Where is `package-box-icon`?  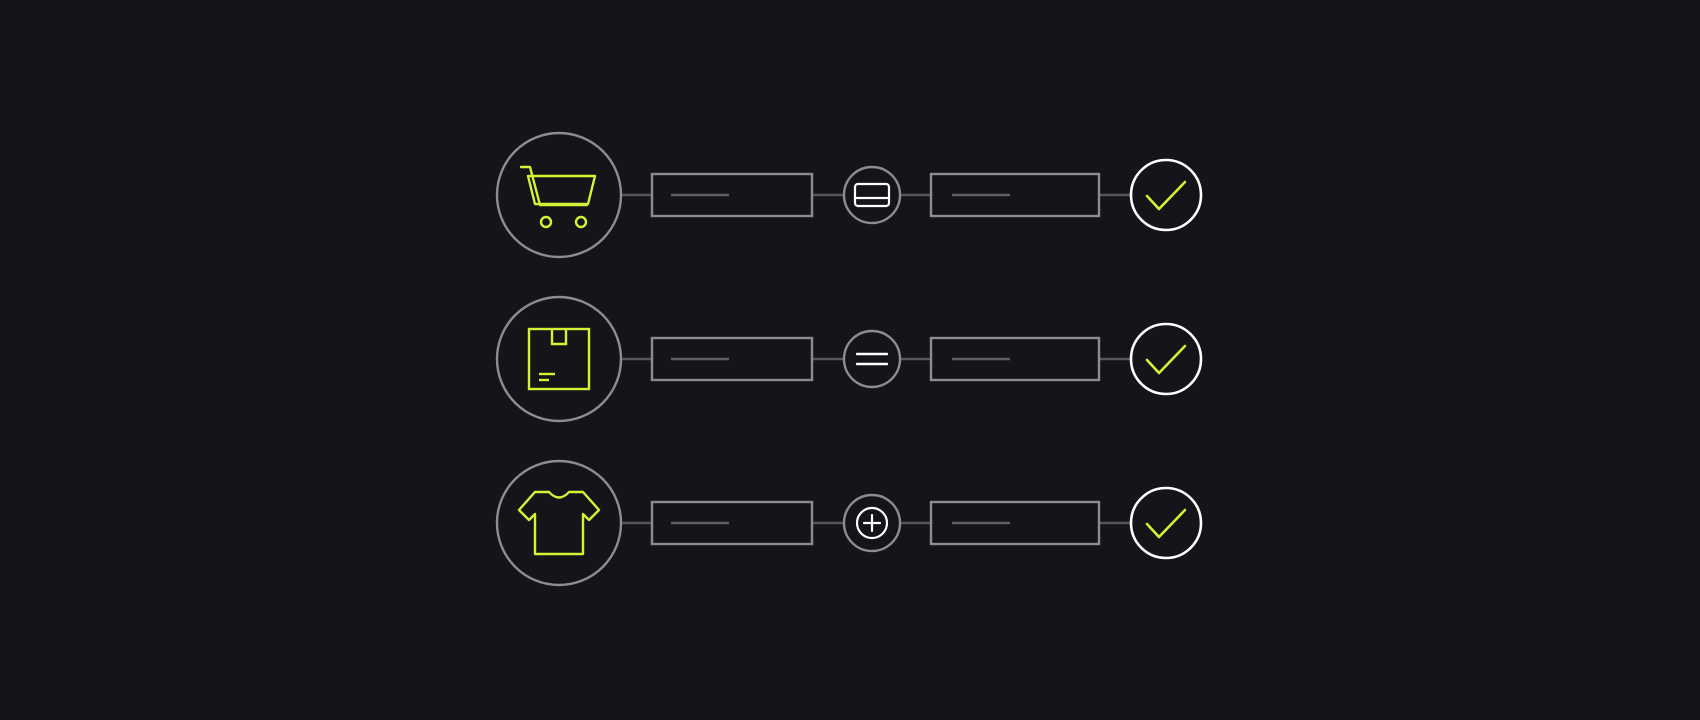
package-box-icon is located at coordinates (559, 359).